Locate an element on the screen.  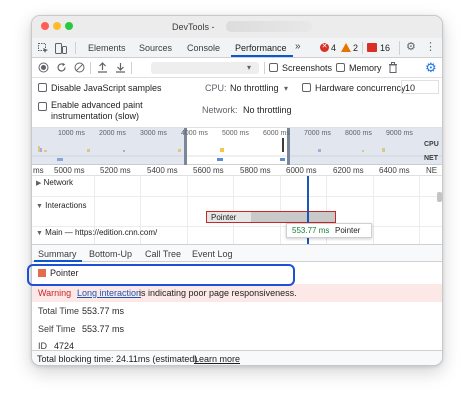
overview-net-label: NET is located at coordinates (431, 158).